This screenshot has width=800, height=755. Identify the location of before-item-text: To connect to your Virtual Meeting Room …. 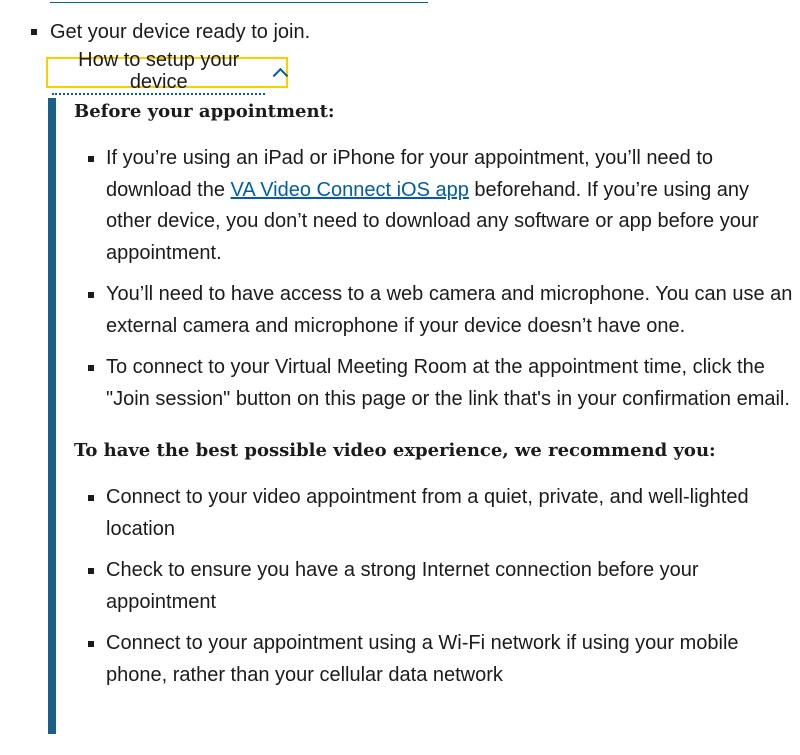
(448, 383).